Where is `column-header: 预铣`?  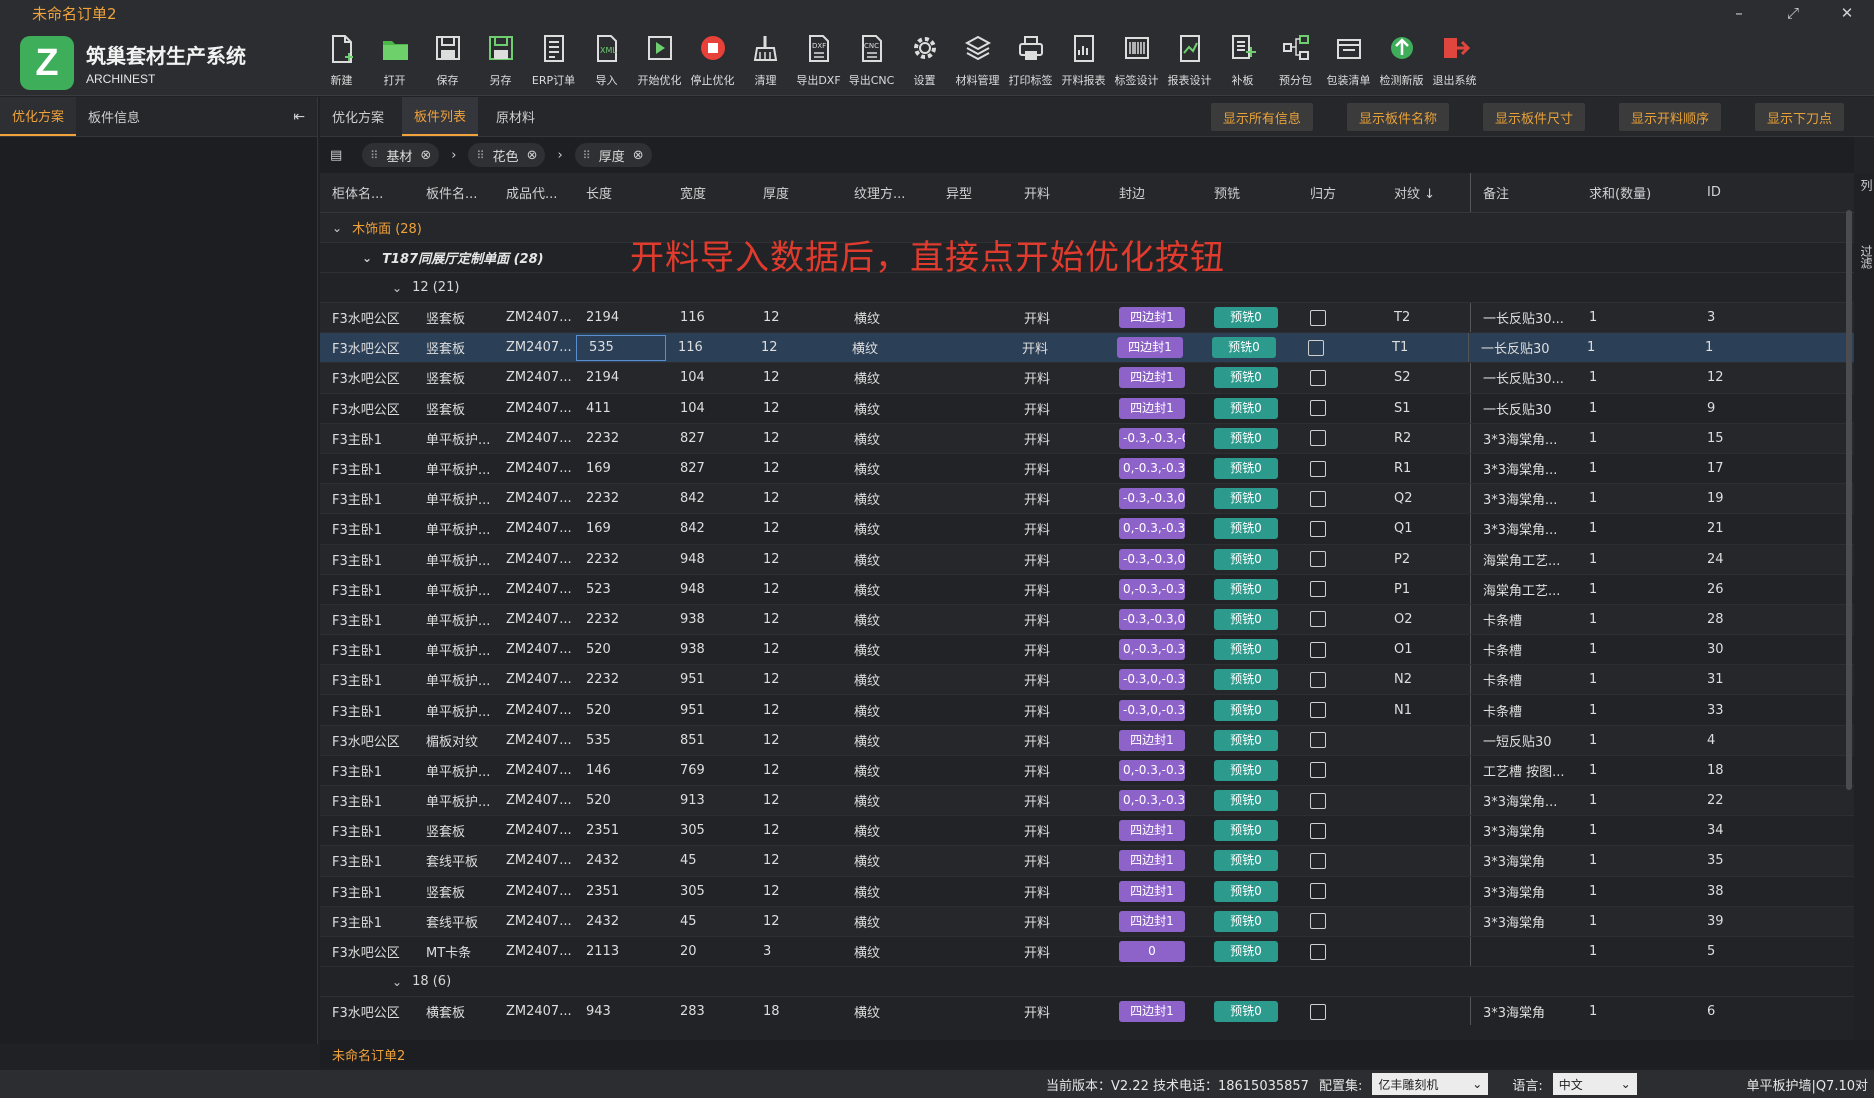
column-header: 预铣 is located at coordinates (1250, 192).